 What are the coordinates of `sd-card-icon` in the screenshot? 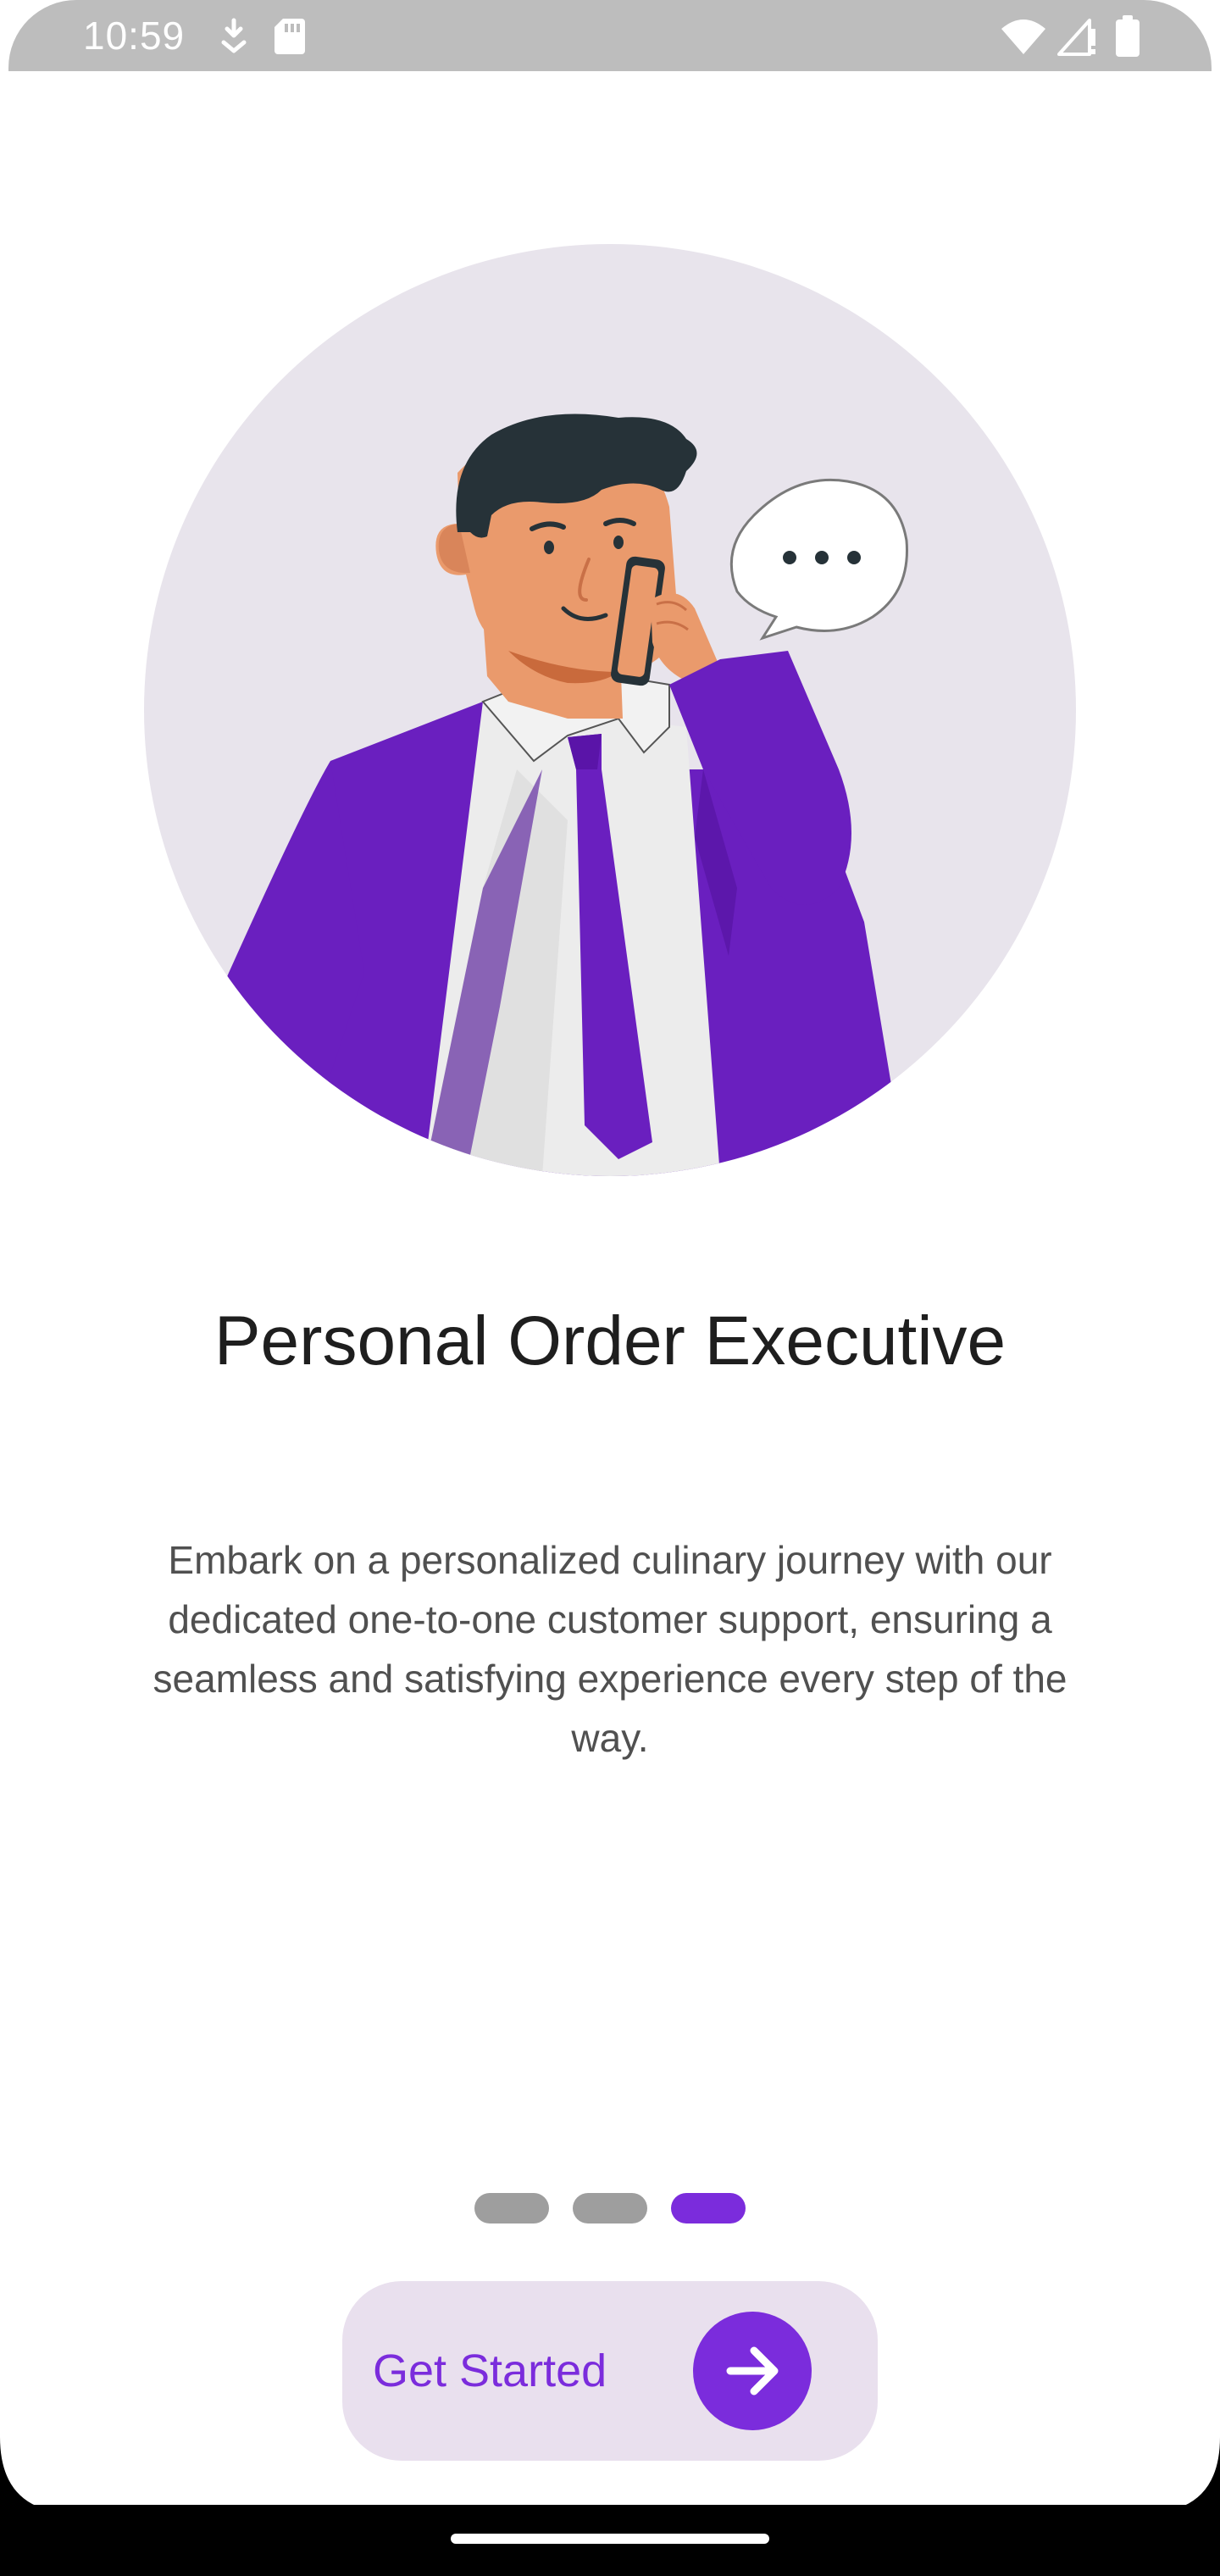 It's located at (290, 38).